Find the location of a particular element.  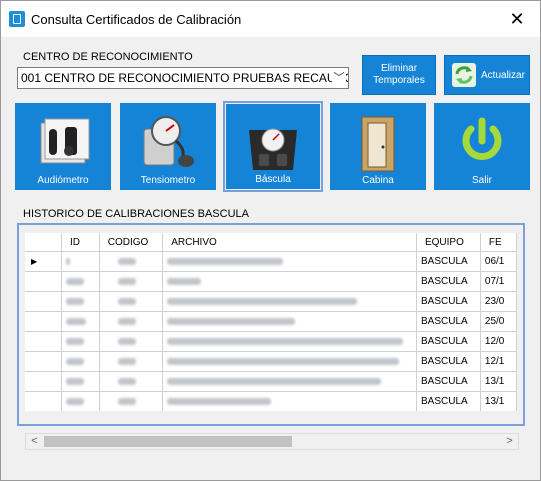

scroll-left-icon: < is located at coordinates (34, 441).